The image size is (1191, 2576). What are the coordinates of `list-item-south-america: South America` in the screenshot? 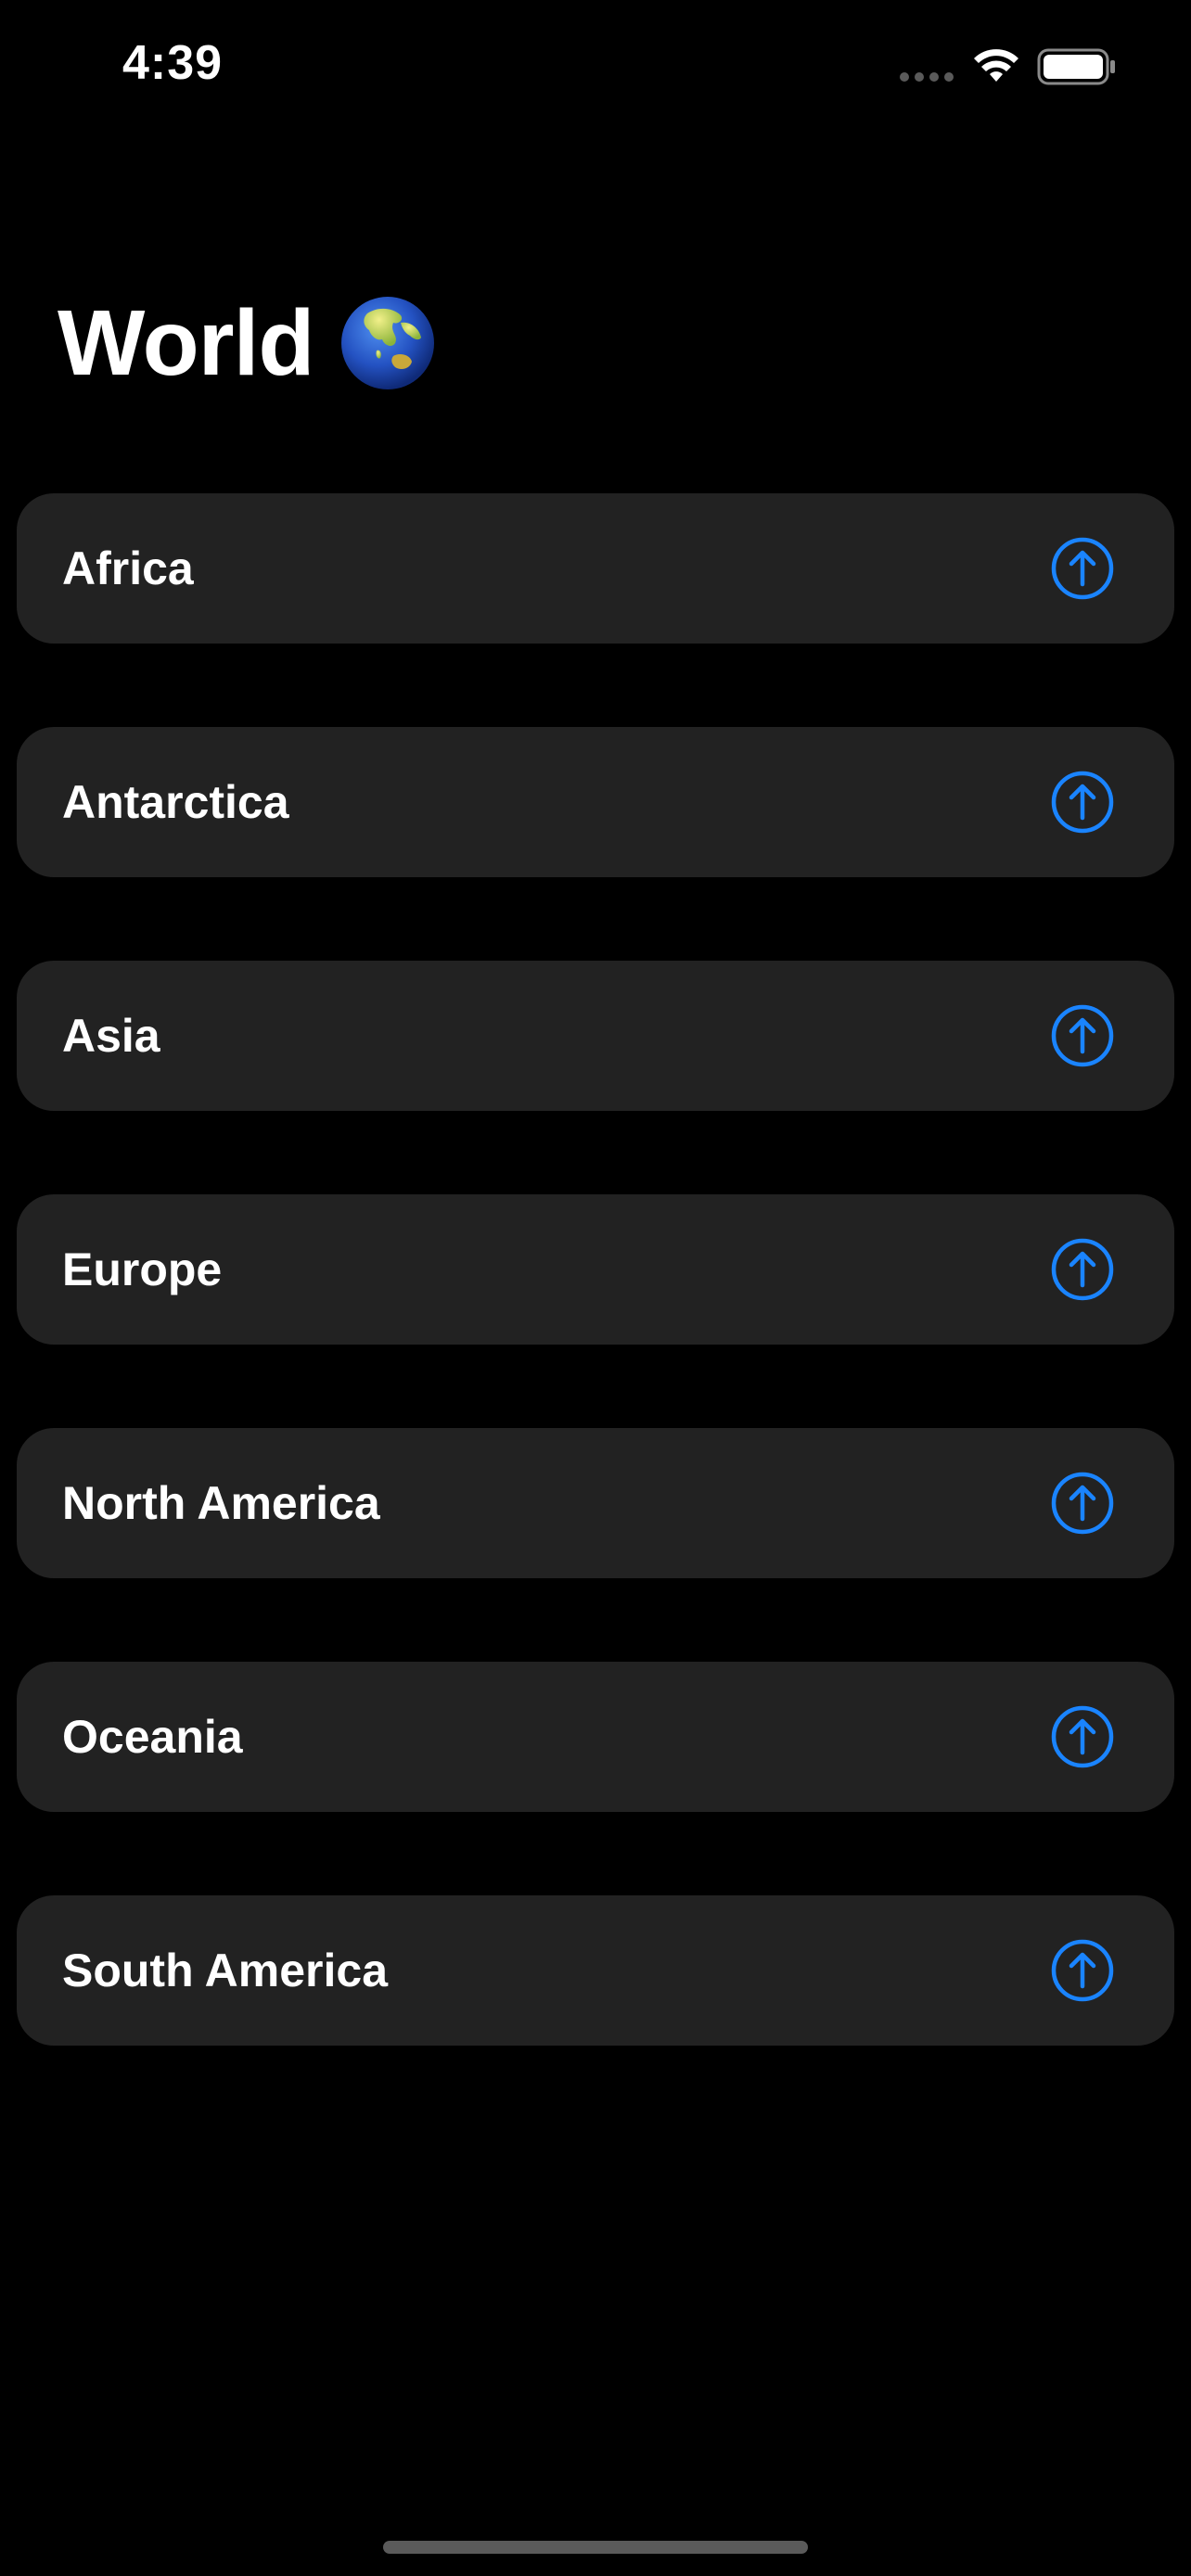 It's located at (595, 1970).